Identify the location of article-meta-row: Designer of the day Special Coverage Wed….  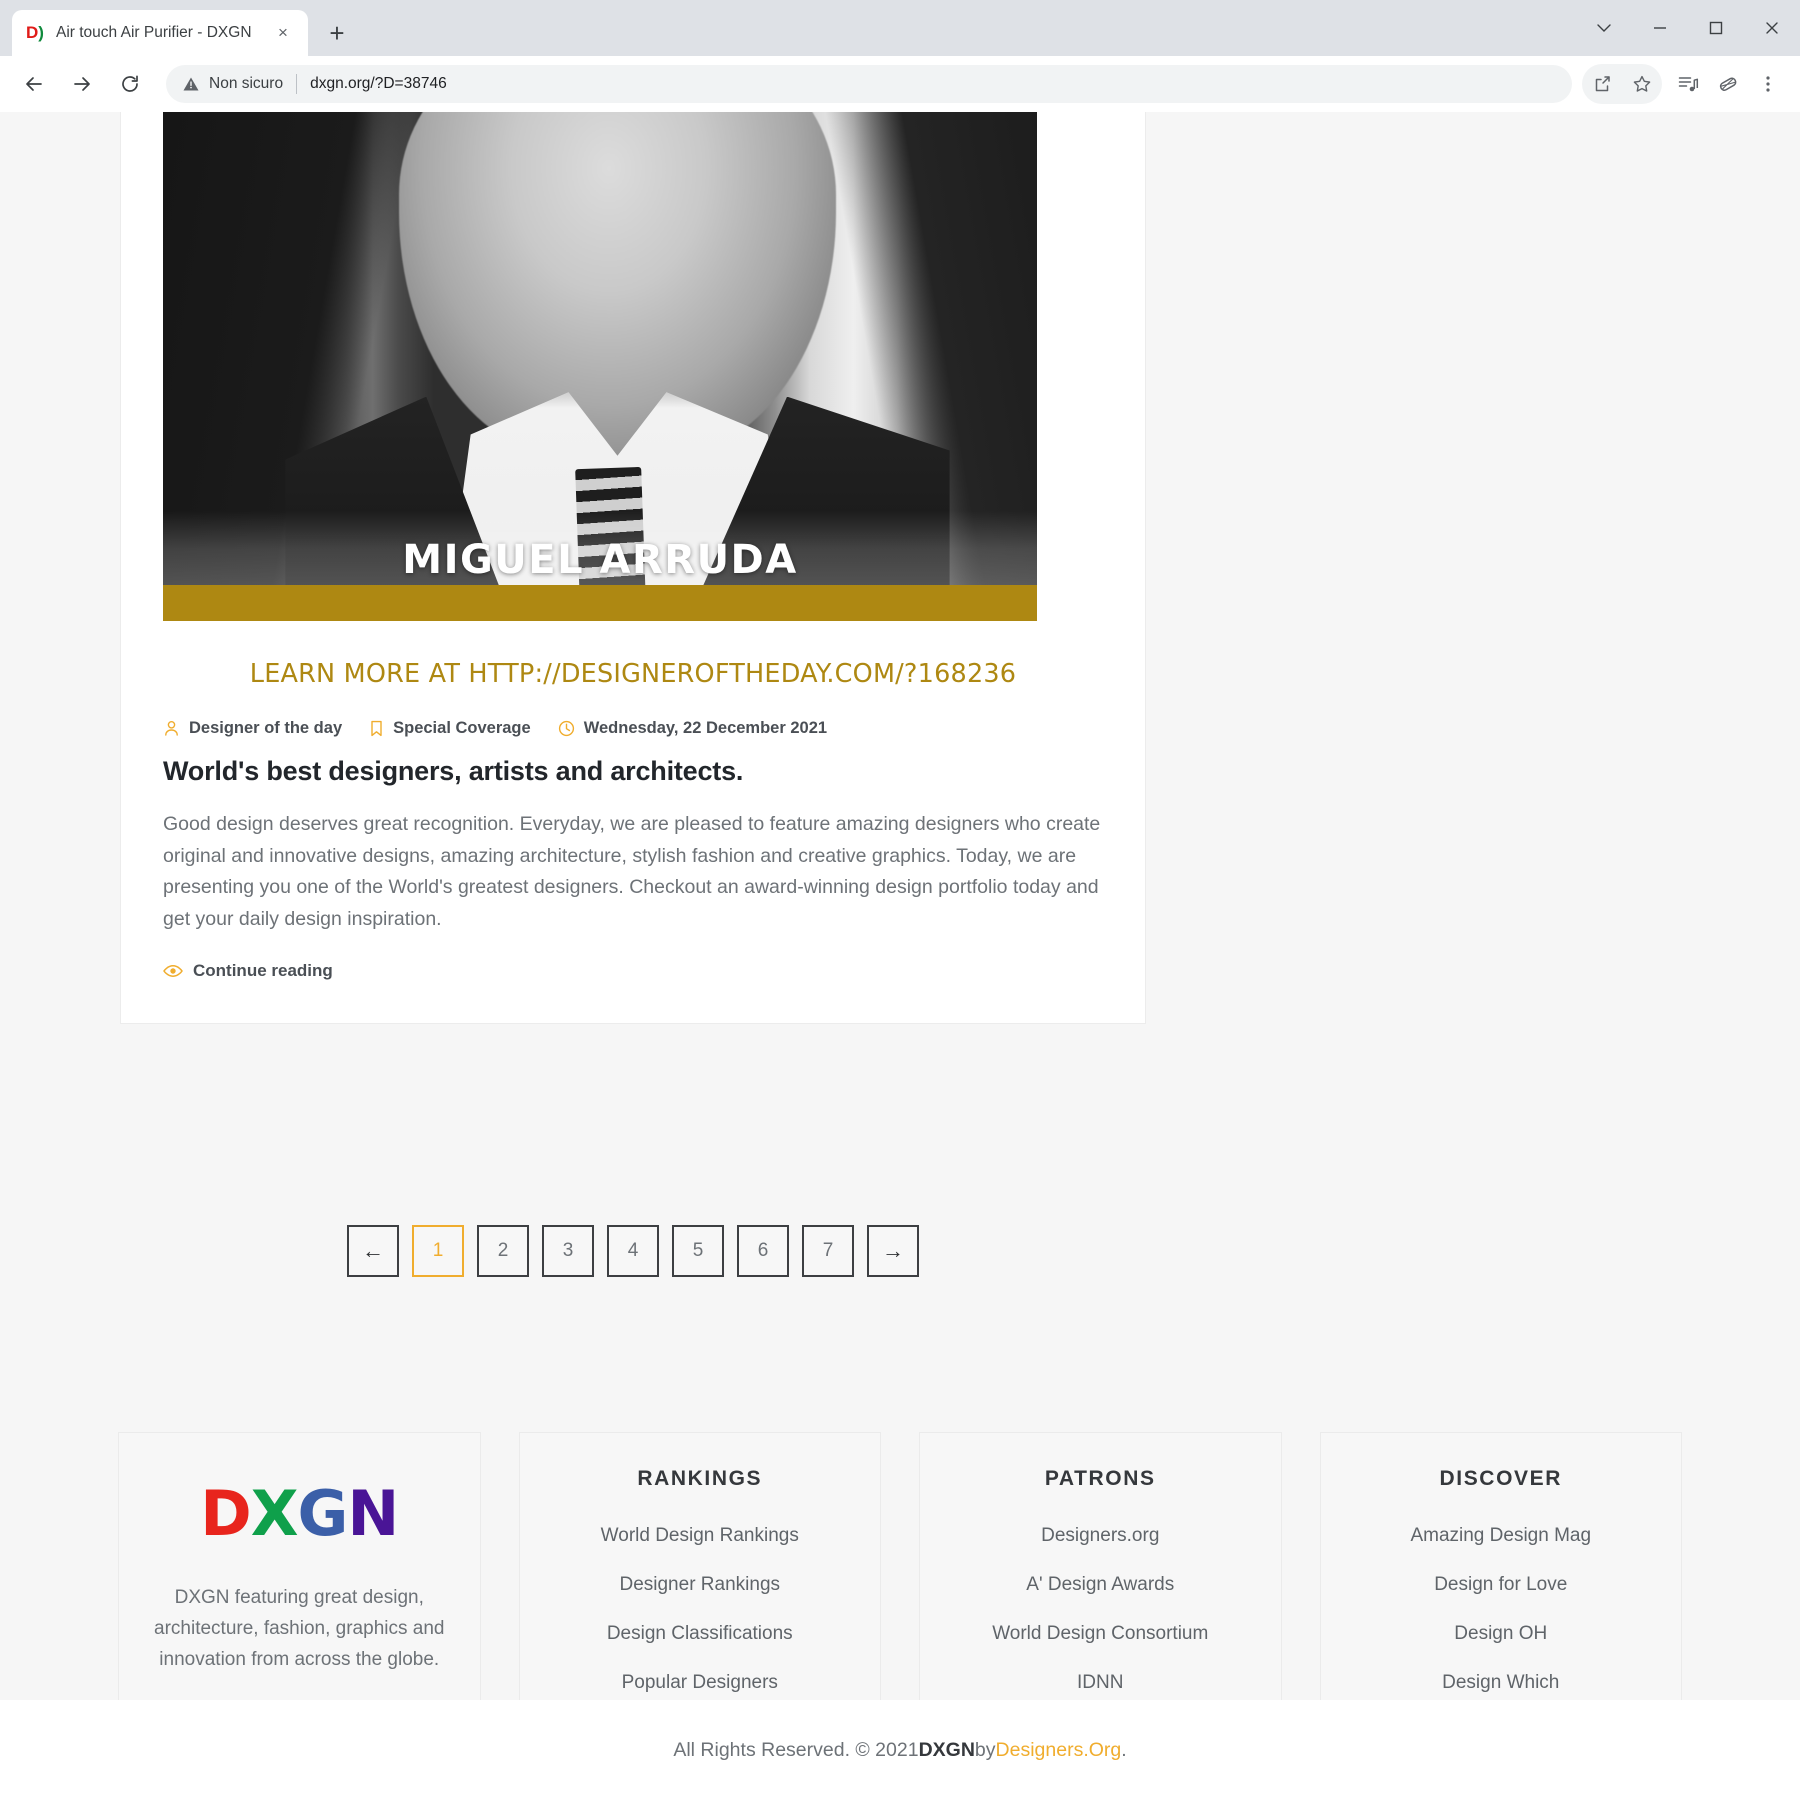
(633, 737).